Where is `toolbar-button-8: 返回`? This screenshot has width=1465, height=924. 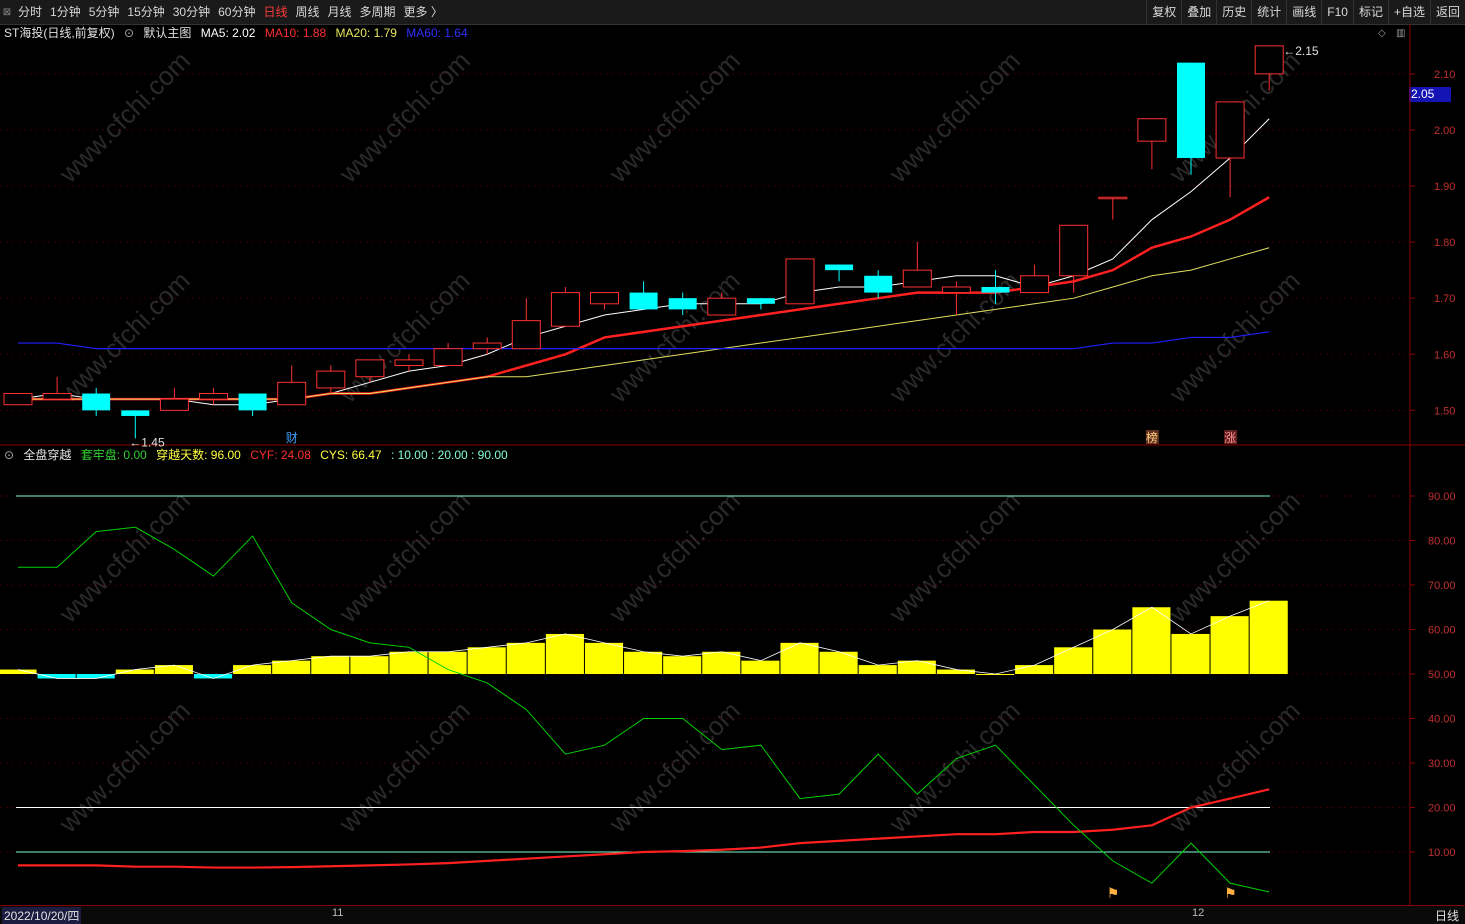
toolbar-button-8: 返回 is located at coordinates (1447, 12).